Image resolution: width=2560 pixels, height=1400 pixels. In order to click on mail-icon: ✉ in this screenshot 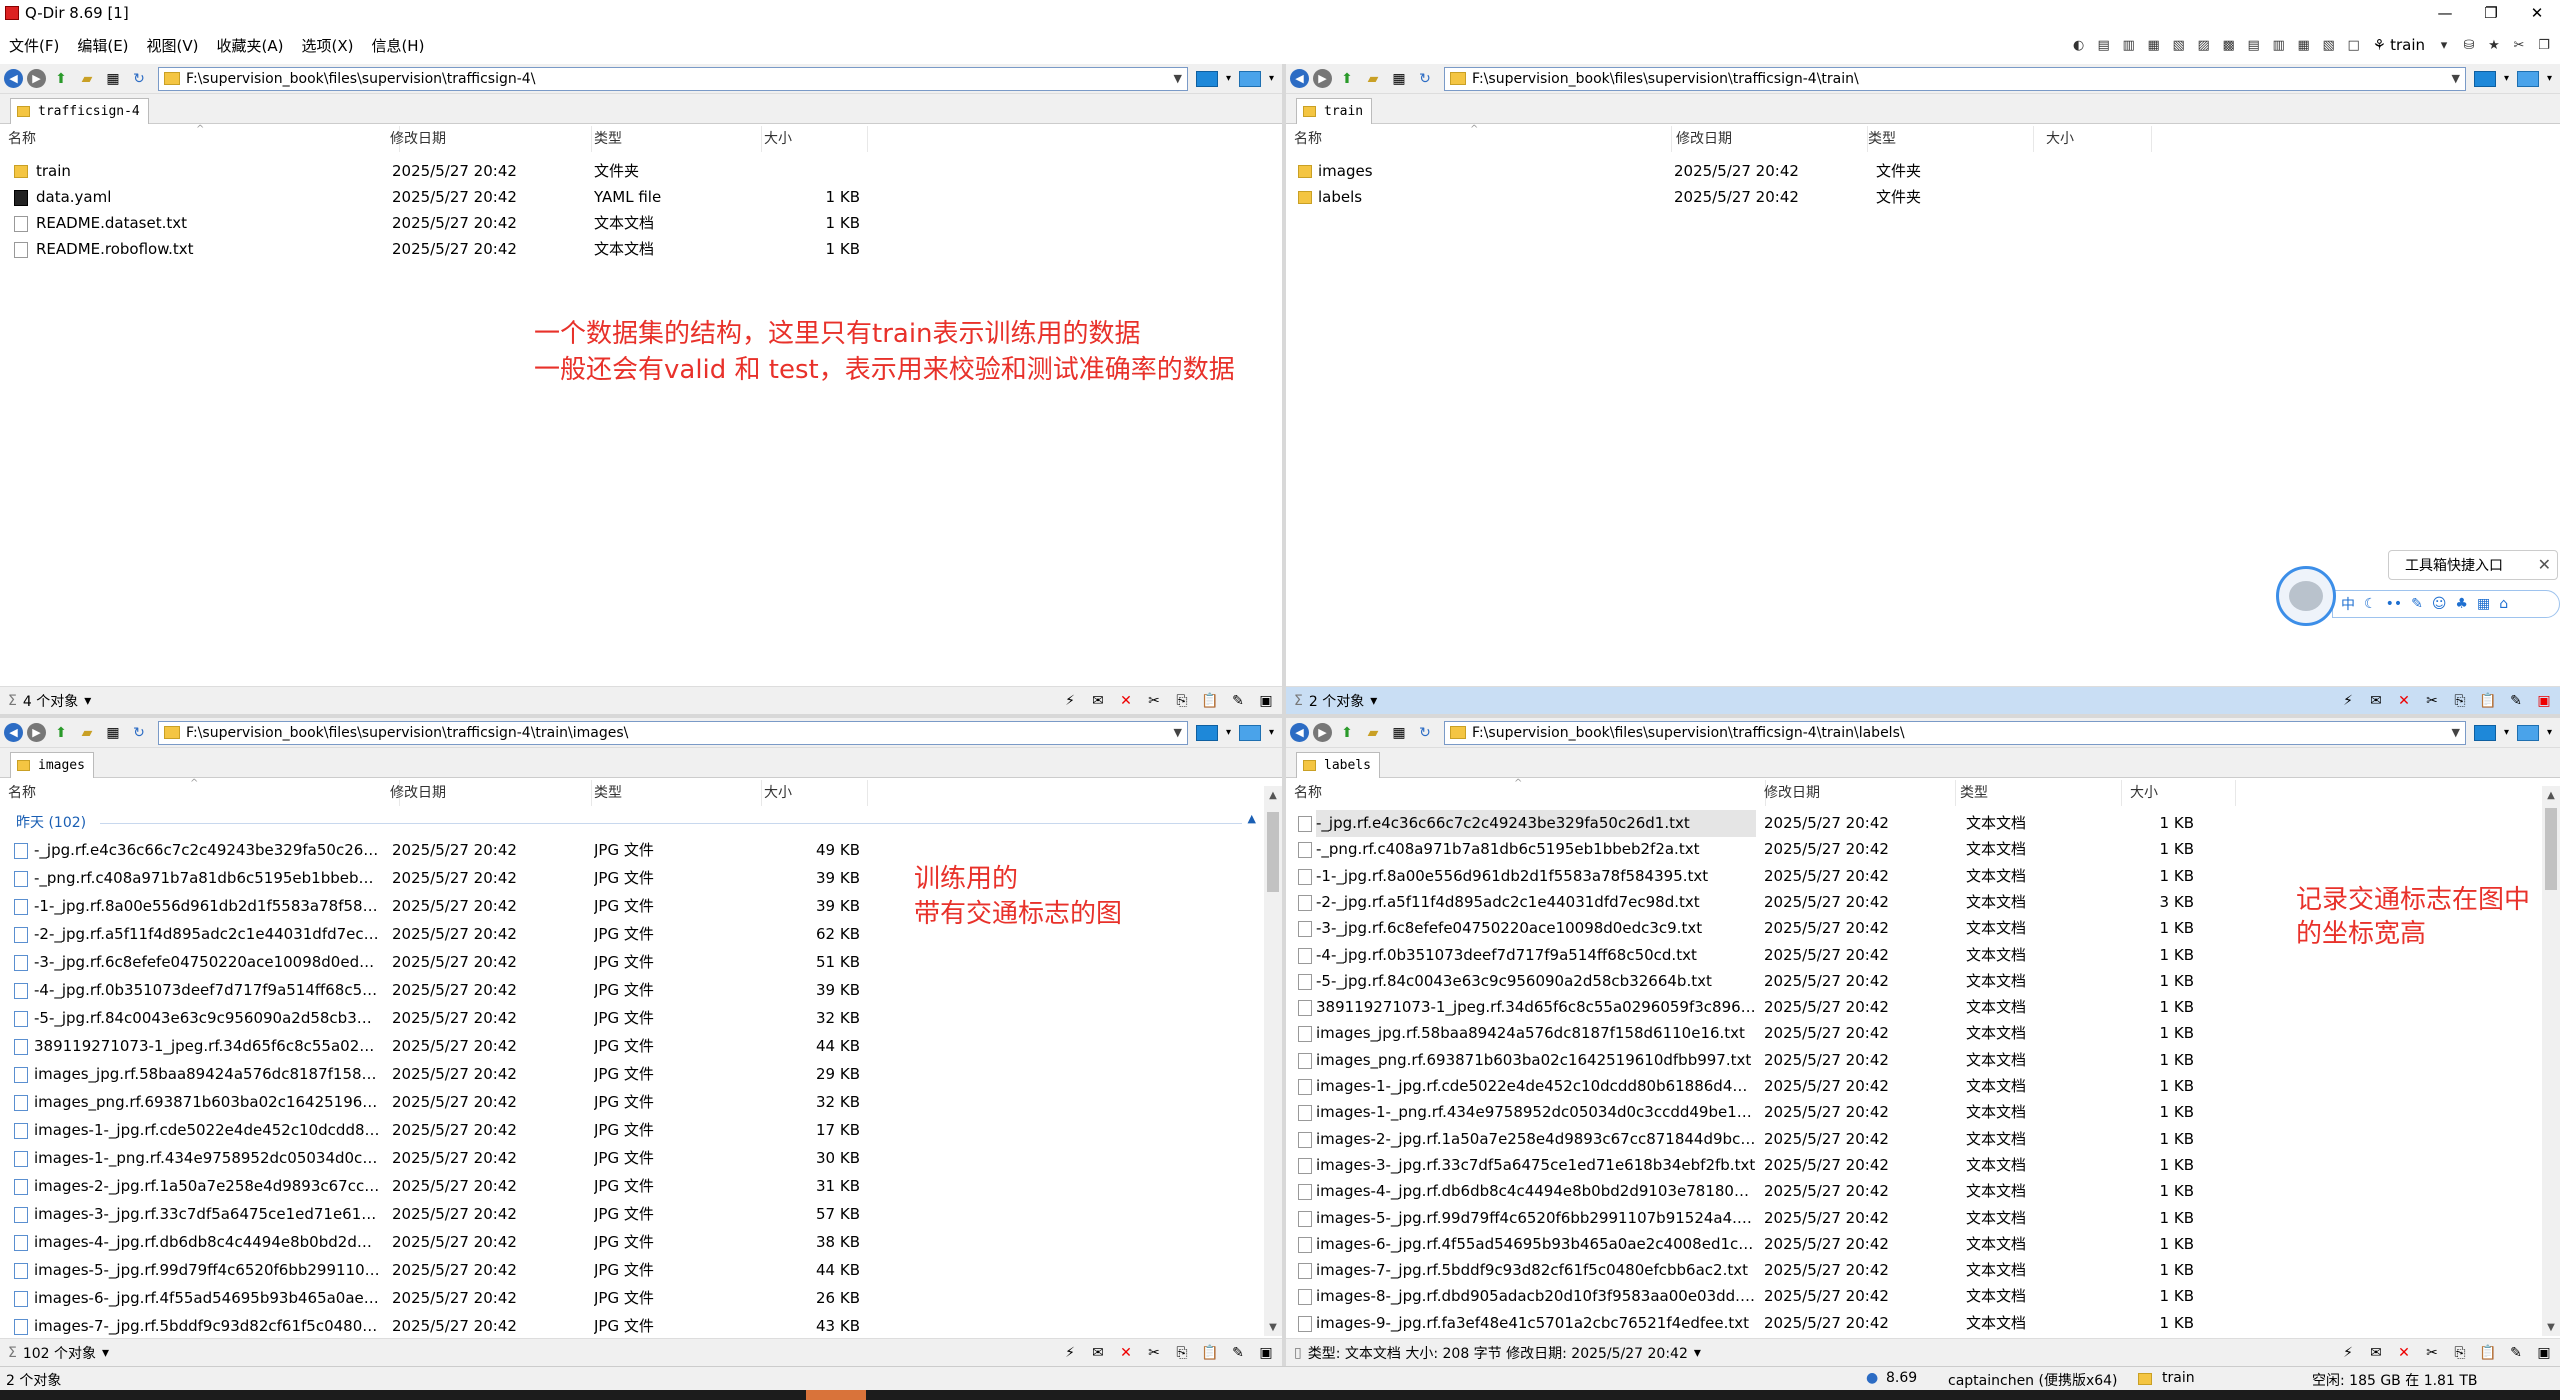, I will do `click(1098, 701)`.